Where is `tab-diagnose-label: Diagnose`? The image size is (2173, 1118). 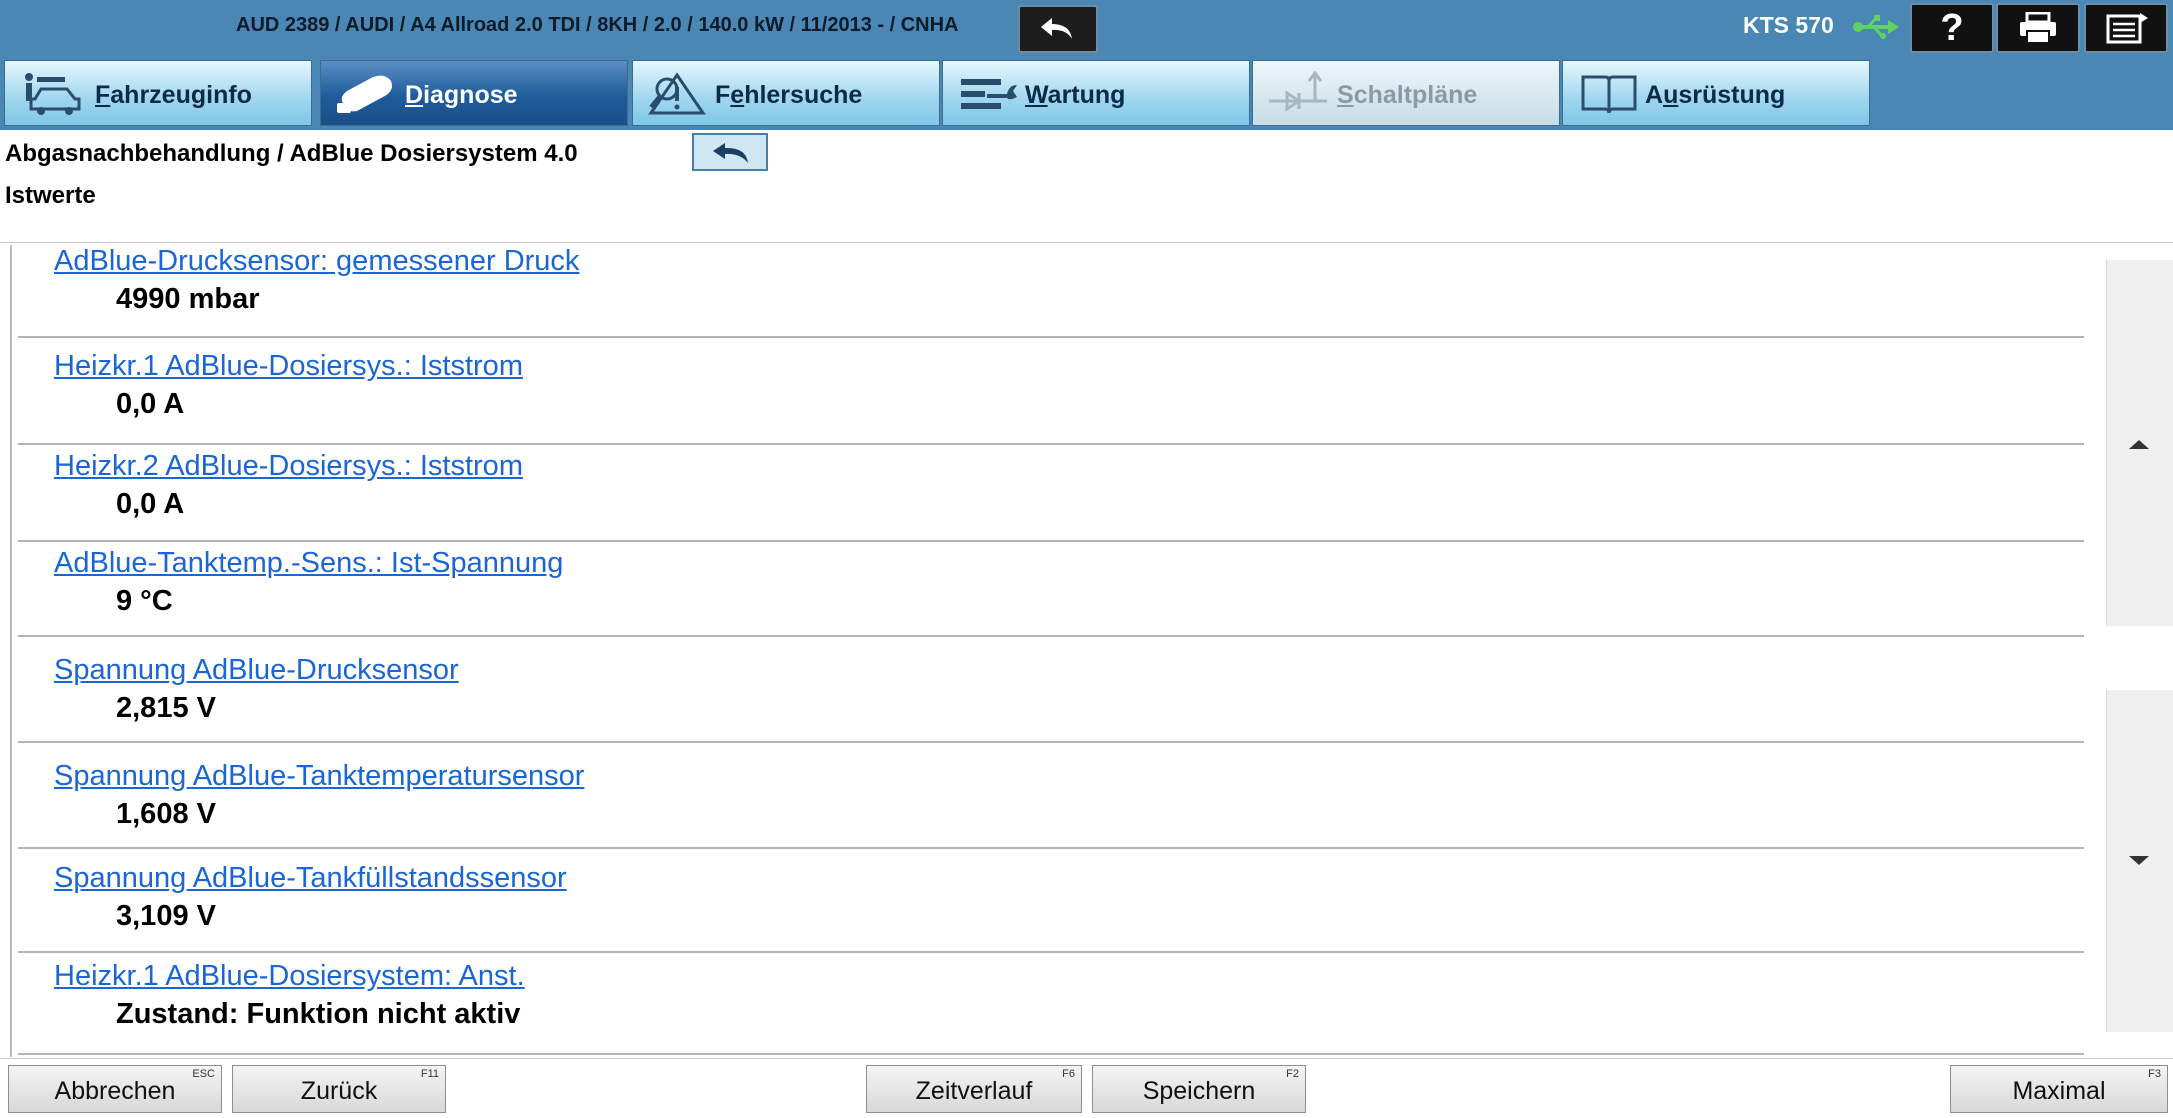
tab-diagnose-label: Diagnose is located at coordinates (461, 95).